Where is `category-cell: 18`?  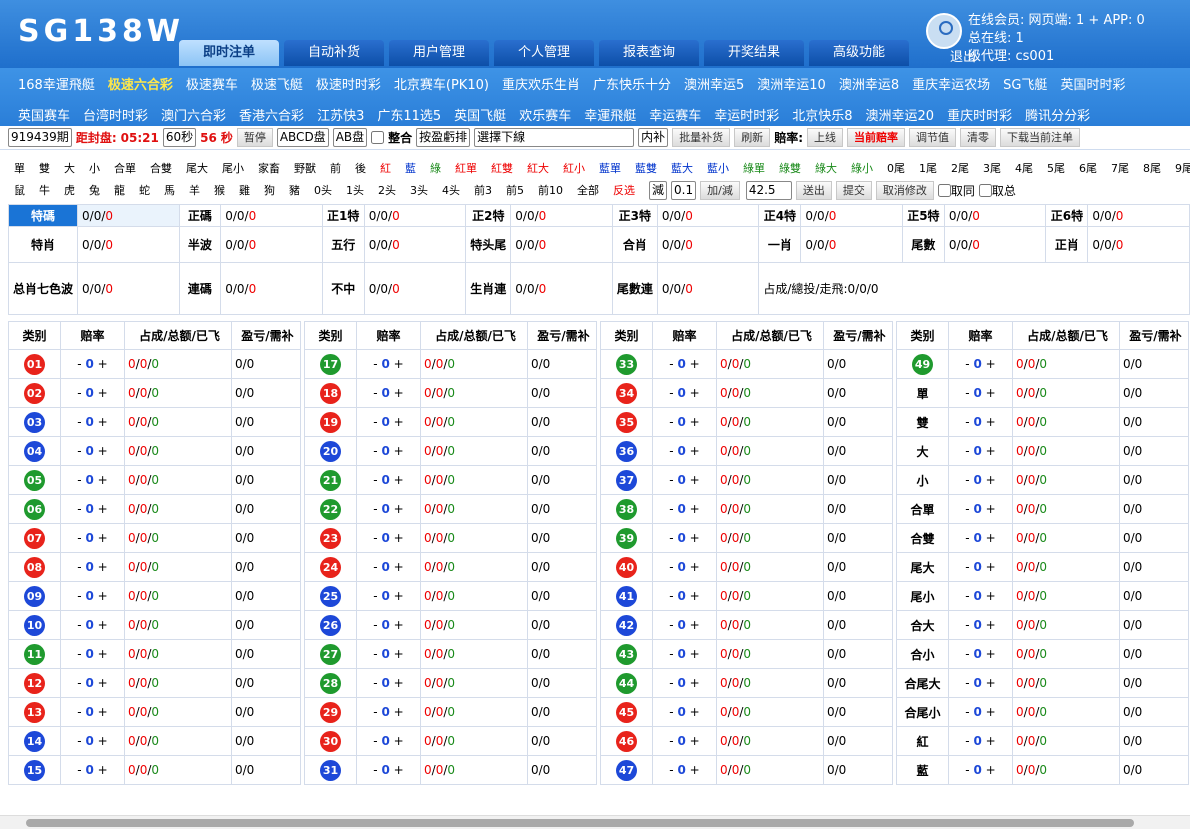 category-cell: 18 is located at coordinates (330, 393).